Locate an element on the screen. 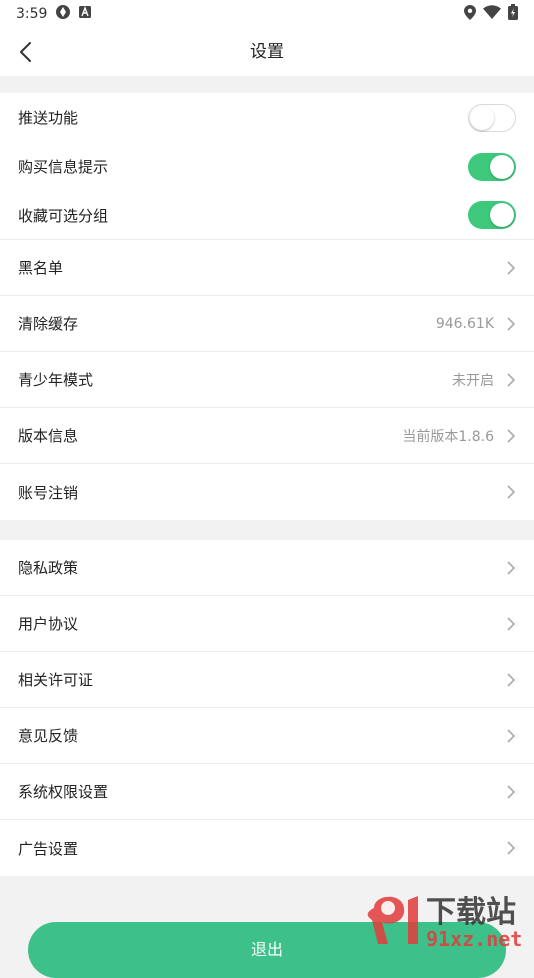  favorite-group-toggle is located at coordinates (492, 215).